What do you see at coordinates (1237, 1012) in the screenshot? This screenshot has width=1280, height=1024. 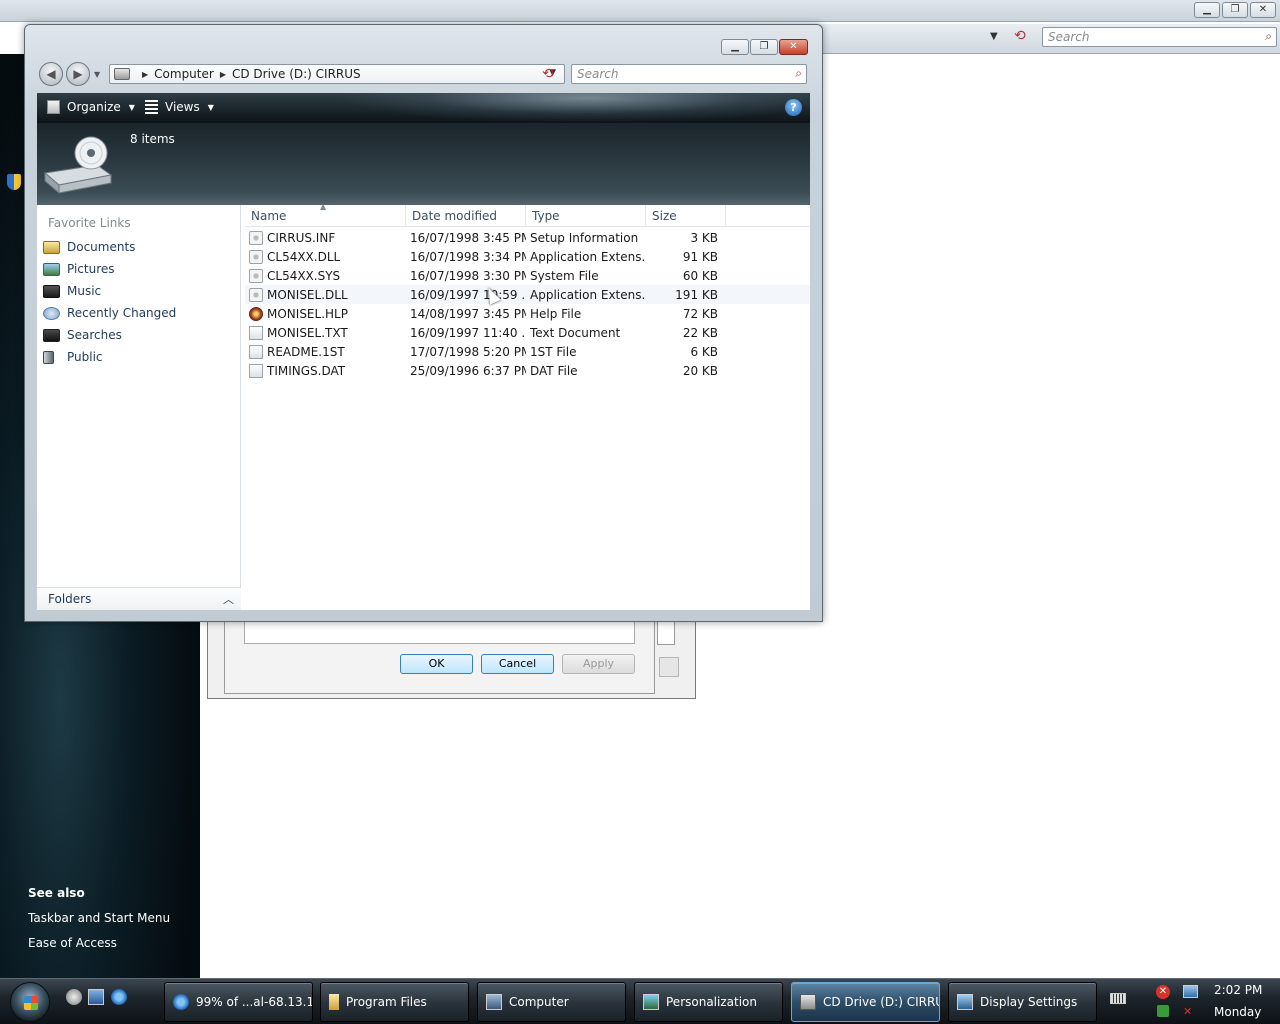 I see `clock-day: Monday` at bounding box center [1237, 1012].